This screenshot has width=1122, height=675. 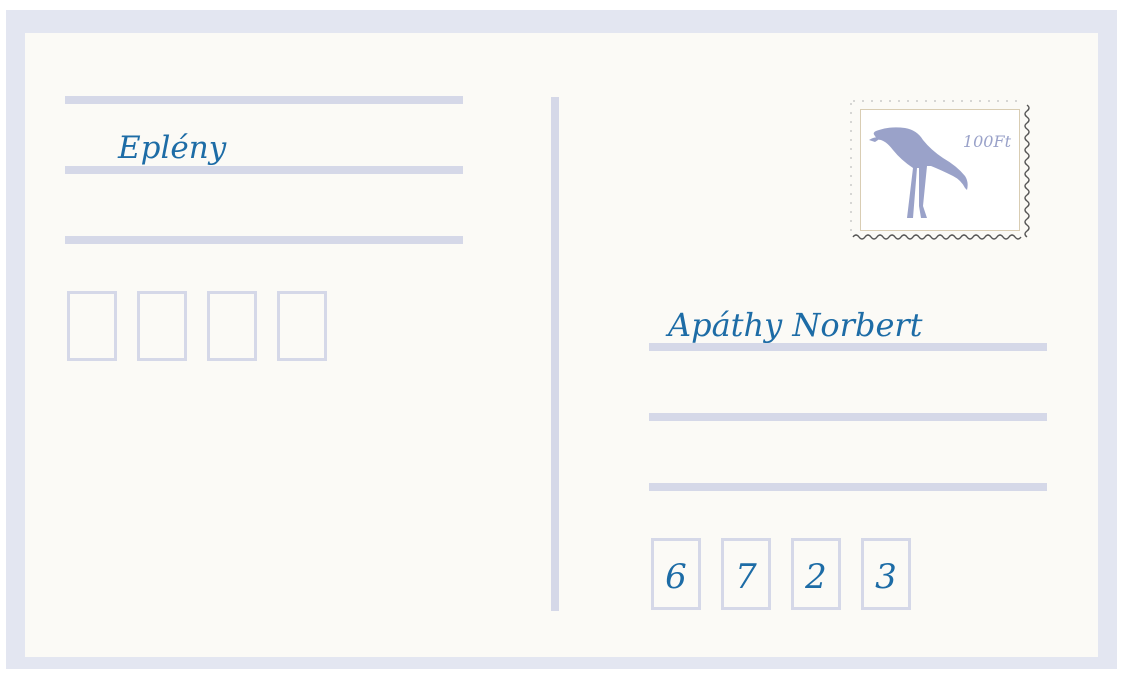 I want to click on stamp-face: 100Ft, so click(x=940, y=170).